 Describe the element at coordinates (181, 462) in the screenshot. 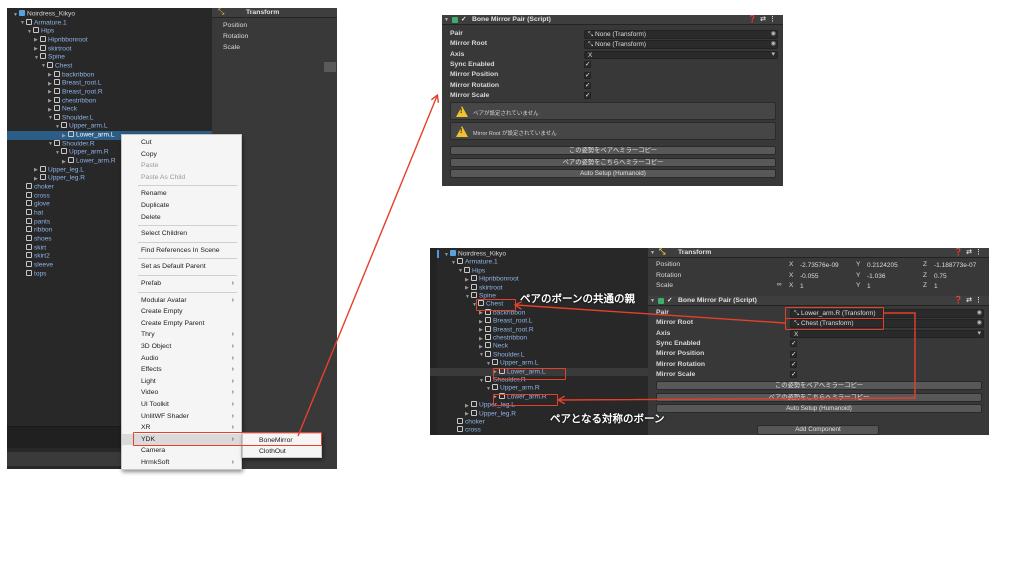

I see `menu-item-hrmksoft: HrmkSoft ›` at that location.